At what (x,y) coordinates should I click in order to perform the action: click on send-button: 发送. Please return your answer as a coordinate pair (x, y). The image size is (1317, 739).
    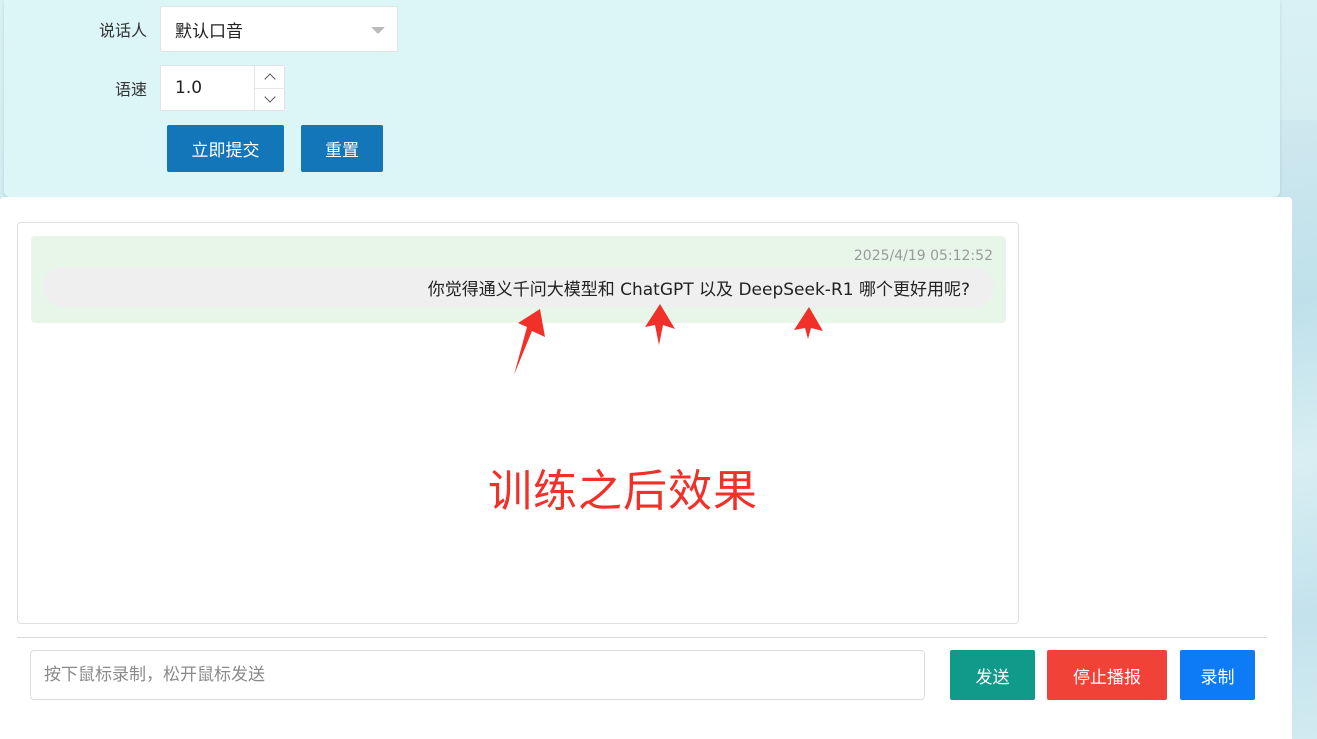
    Looking at the image, I should click on (992, 675).